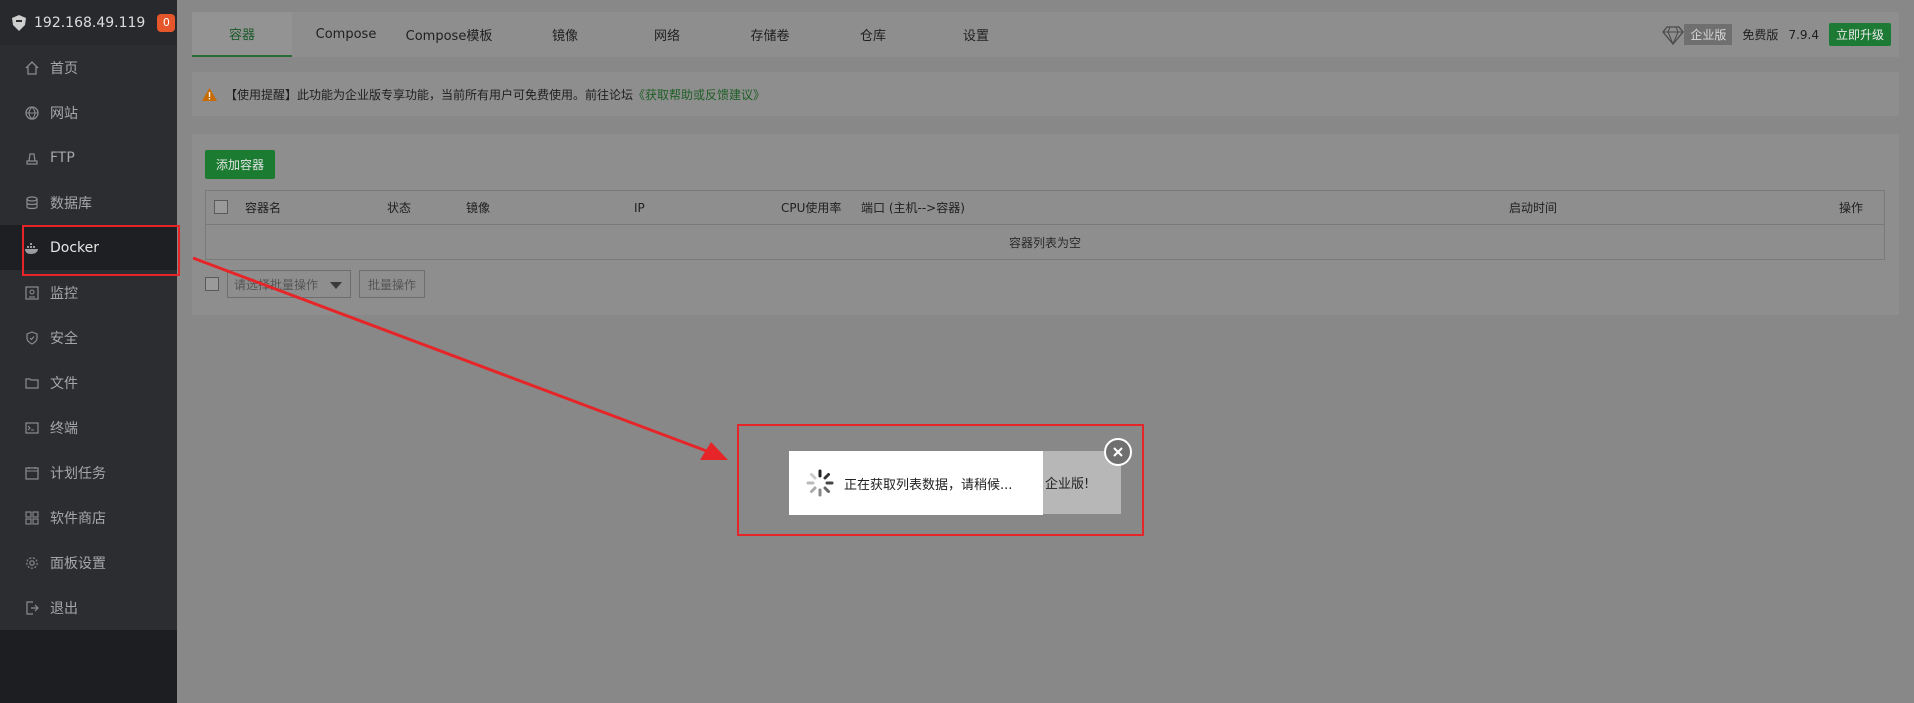 This screenshot has width=1914, height=703. Describe the element at coordinates (212, 284) in the screenshot. I see `batch-select-checkbox` at that location.